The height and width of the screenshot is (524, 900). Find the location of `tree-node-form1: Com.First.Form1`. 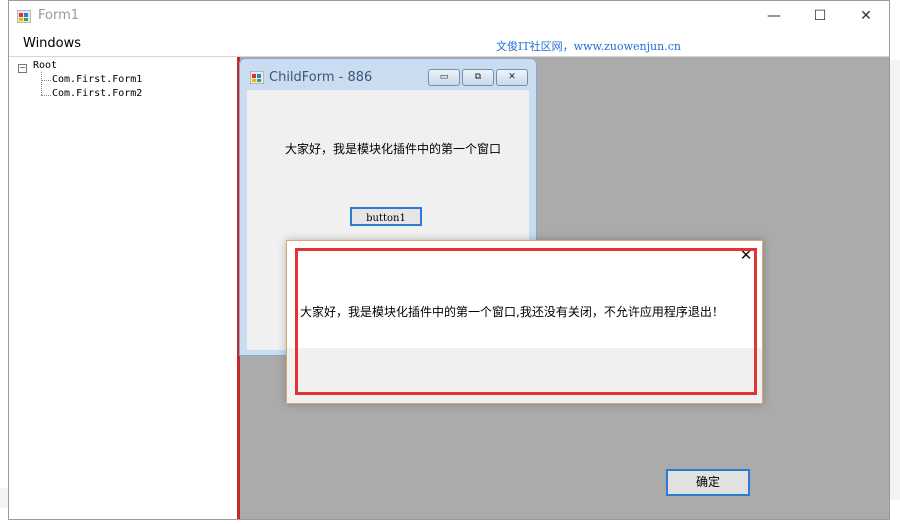

tree-node-form1: Com.First.Form1 is located at coordinates (97, 79).